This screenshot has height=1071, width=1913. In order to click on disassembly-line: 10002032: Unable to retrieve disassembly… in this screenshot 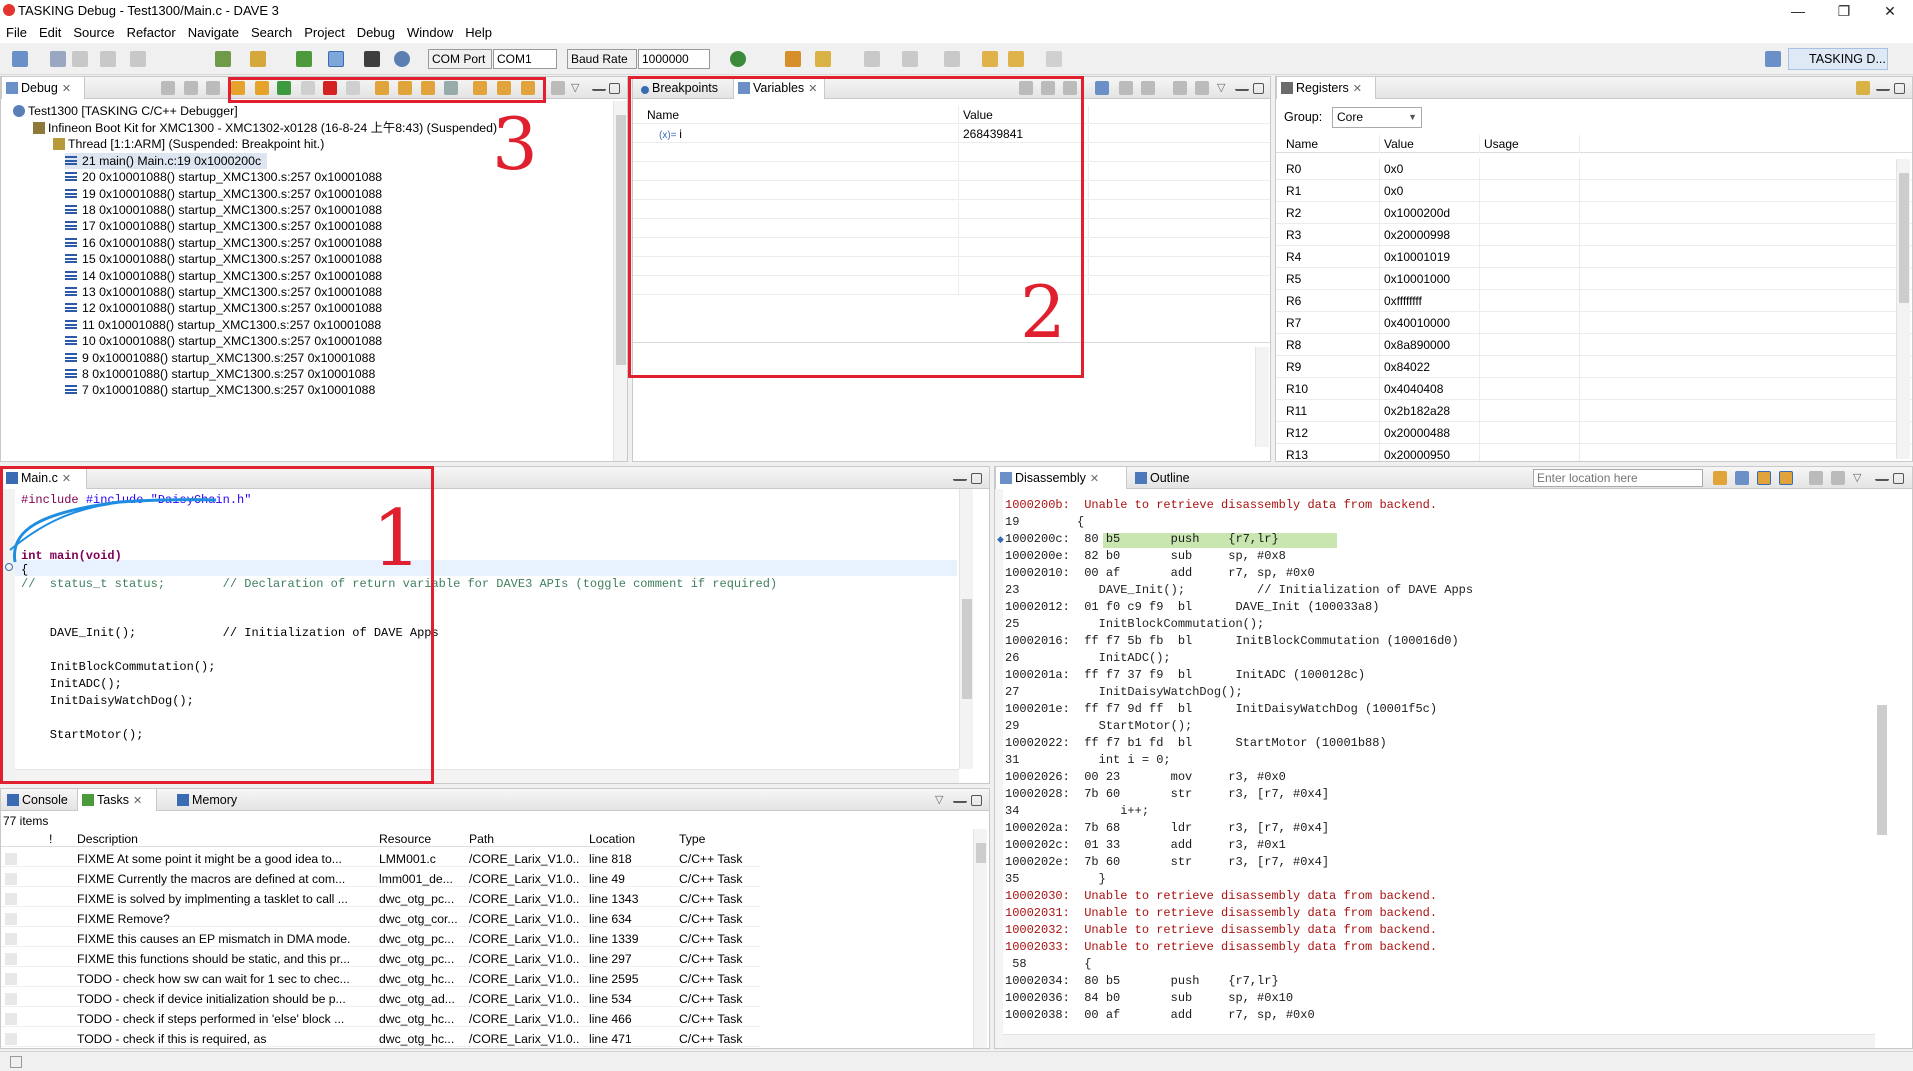, I will do `click(1221, 930)`.